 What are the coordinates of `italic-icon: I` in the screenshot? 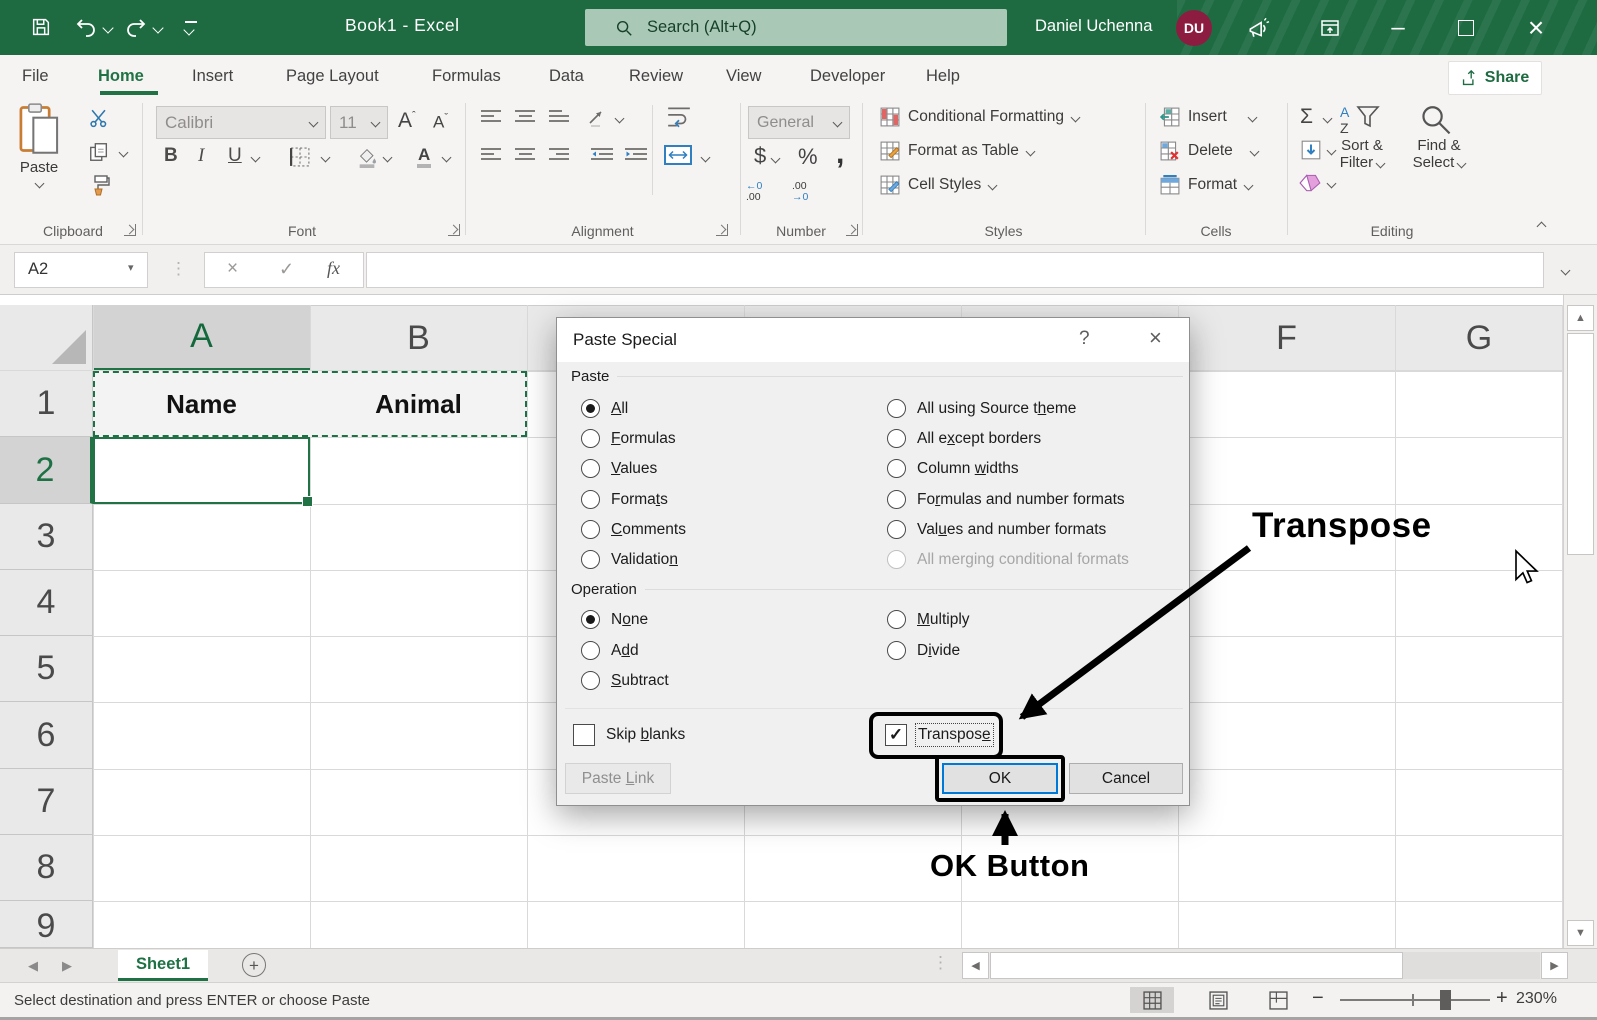 It's located at (201, 156).